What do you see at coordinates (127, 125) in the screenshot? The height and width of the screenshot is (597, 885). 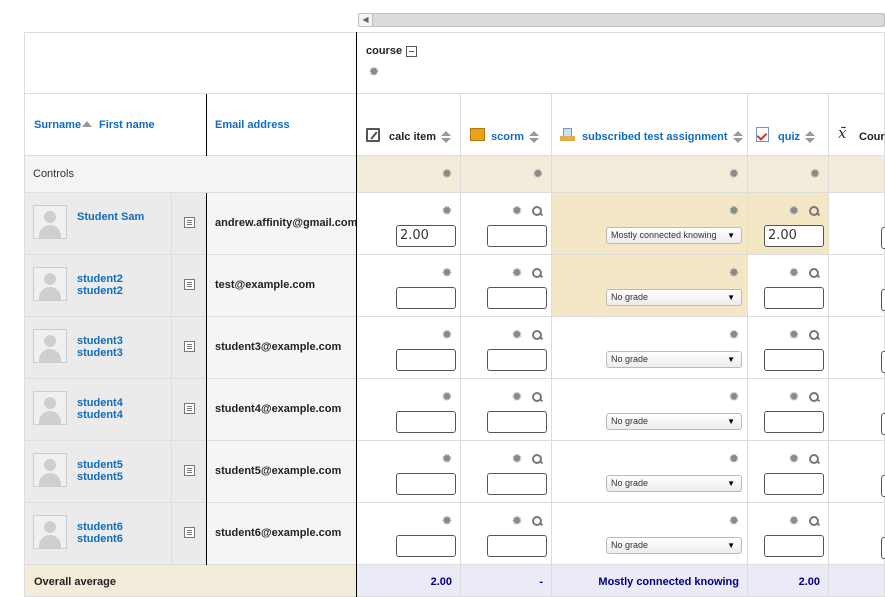 I see `sort-by-firstname-link: First name` at bounding box center [127, 125].